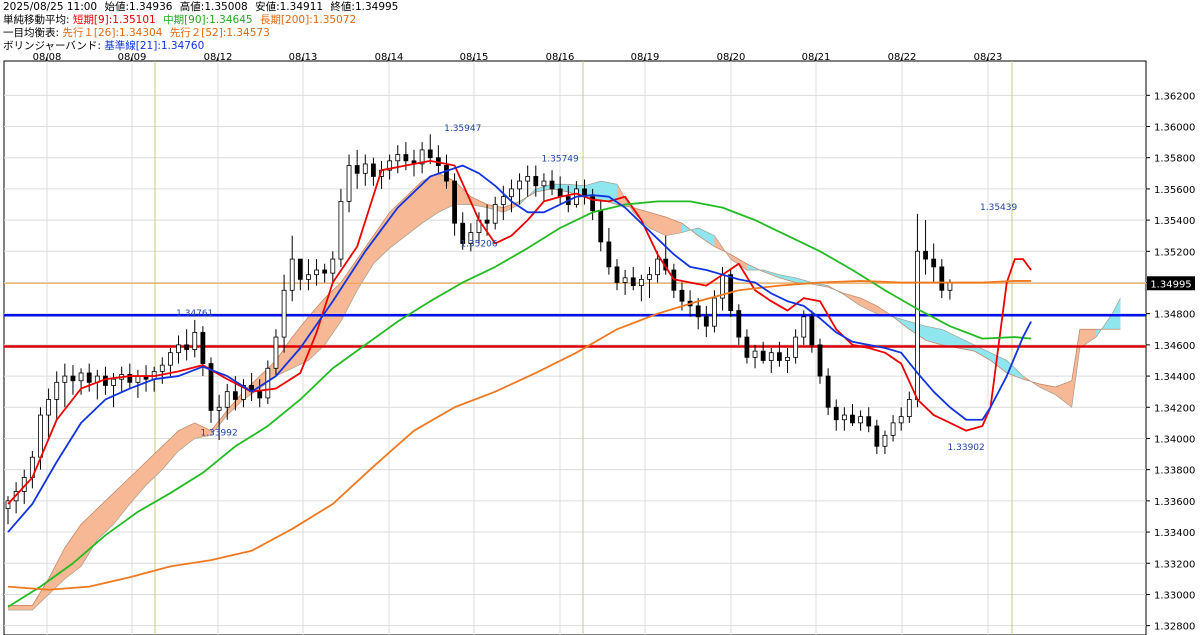  Describe the element at coordinates (560, 57) in the screenshot. I see `x-tick-label: 08/16` at that location.